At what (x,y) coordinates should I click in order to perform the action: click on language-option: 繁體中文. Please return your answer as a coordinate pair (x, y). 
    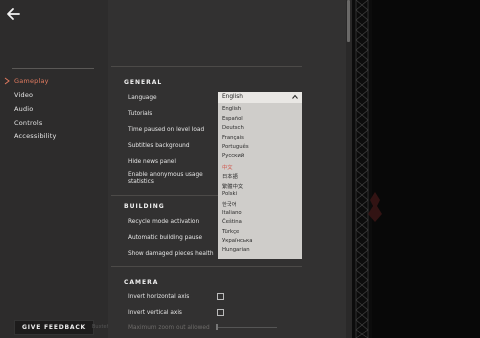
    Looking at the image, I should click on (232, 186).